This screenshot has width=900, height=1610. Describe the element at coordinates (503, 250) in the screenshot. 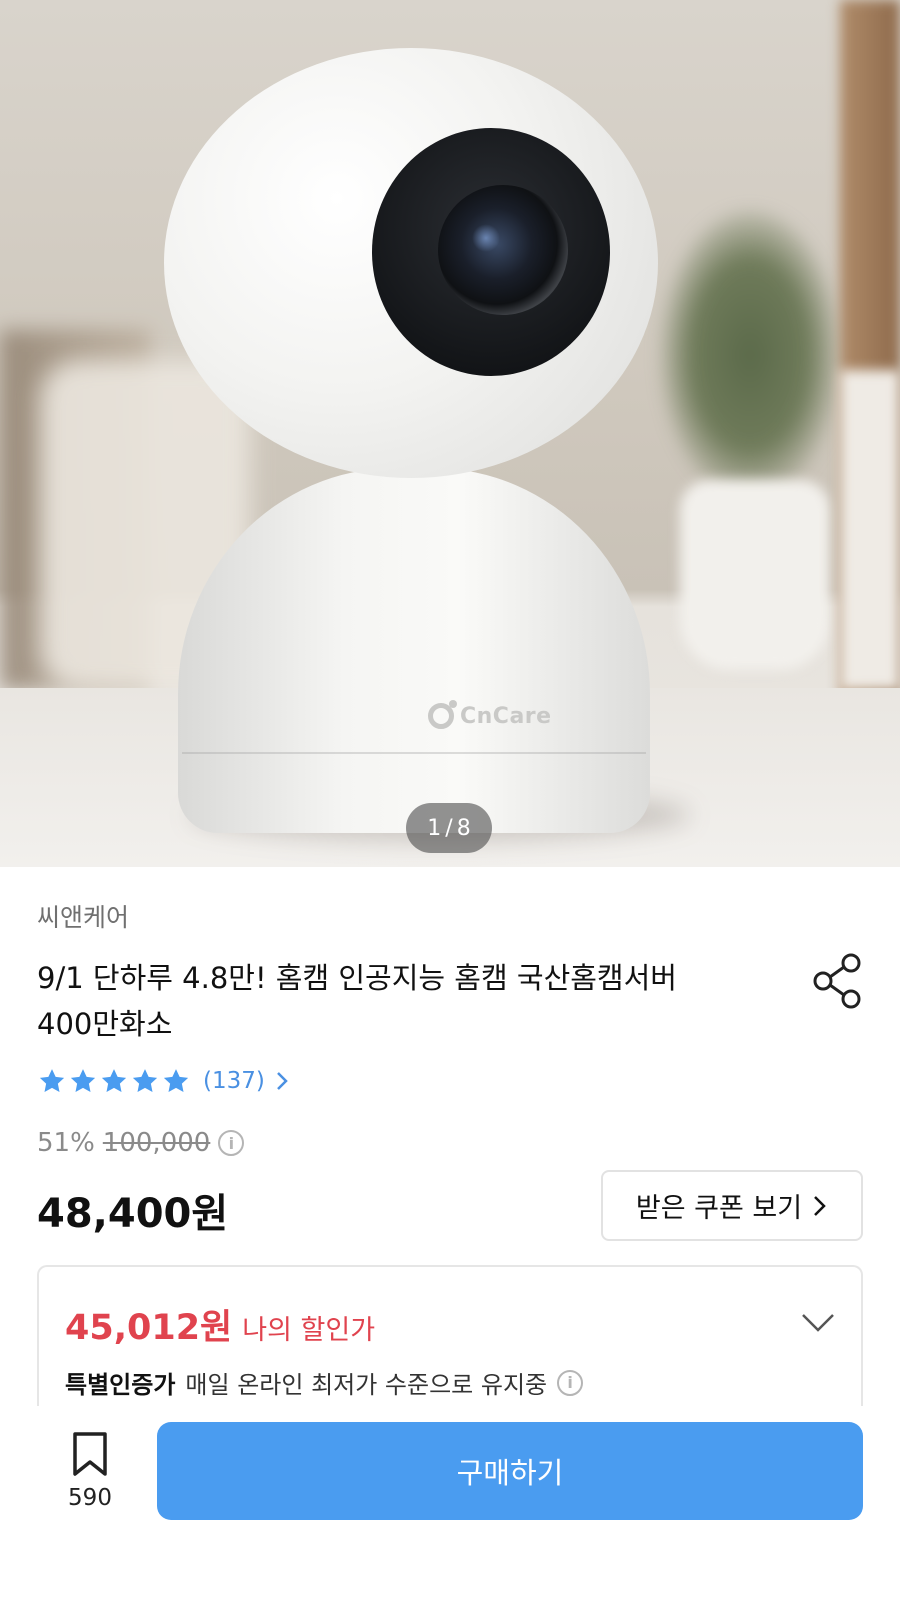

I see `camera-lens` at that location.